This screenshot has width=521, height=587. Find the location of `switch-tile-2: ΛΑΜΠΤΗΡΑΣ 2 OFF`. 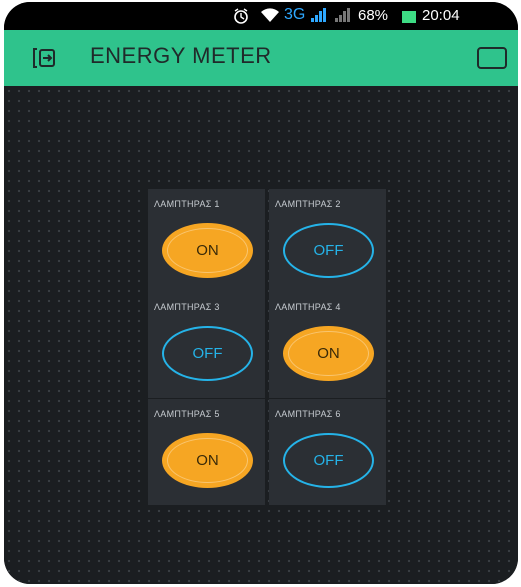

switch-tile-2: ΛΑΜΠΤΗΡΑΣ 2 OFF is located at coordinates (327, 242).